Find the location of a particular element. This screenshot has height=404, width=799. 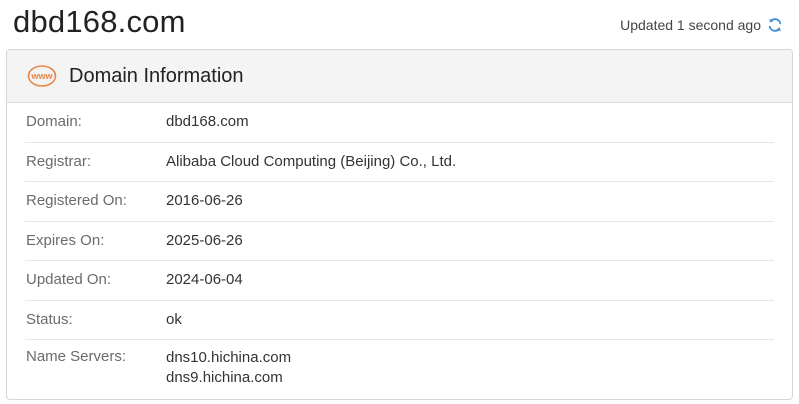

name-server: dns9.hichina.com is located at coordinates (224, 377).